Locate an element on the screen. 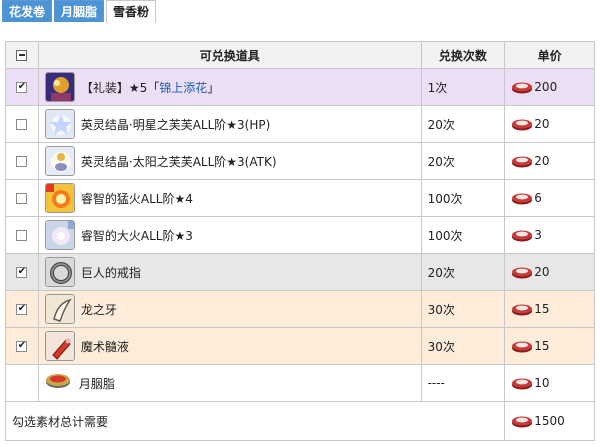 This screenshot has height=444, width=600. select-all-checkbox is located at coordinates (22, 55).